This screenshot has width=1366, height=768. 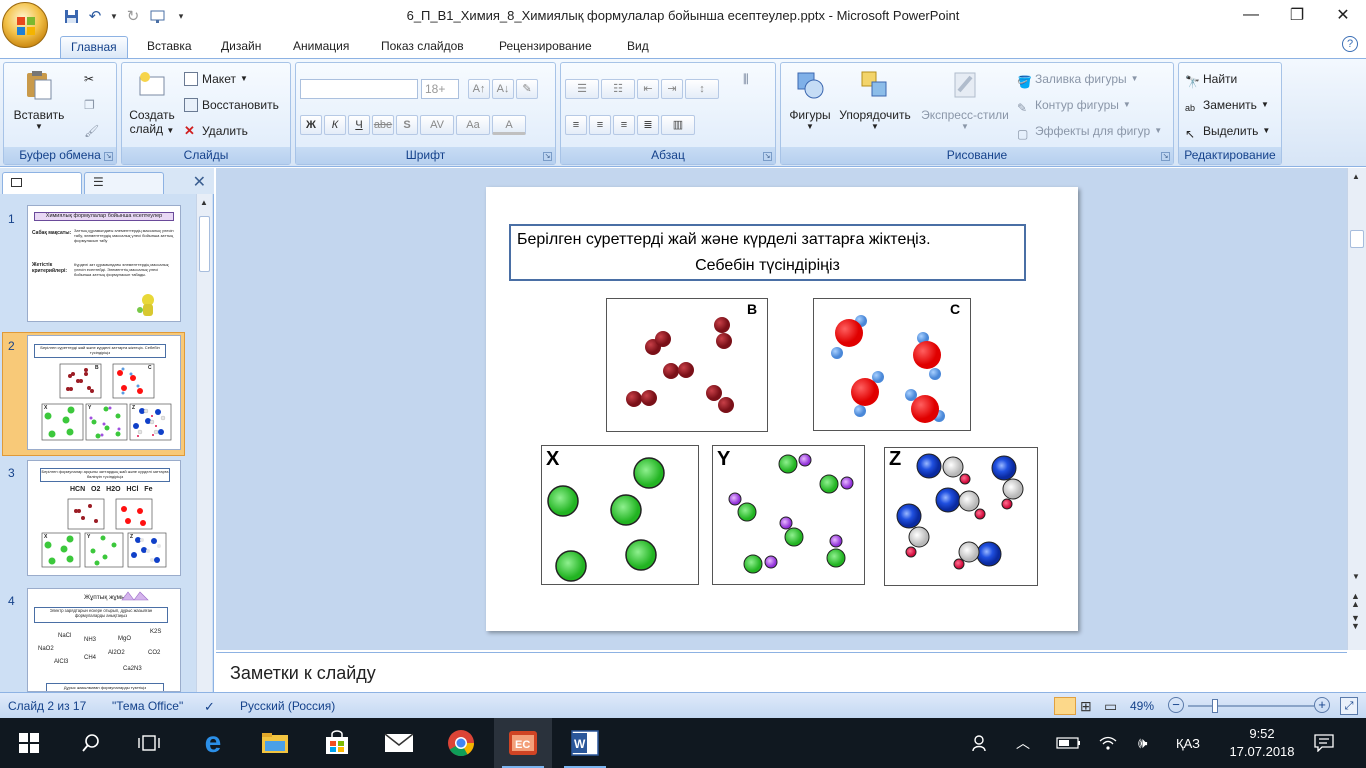 I want to click on sorter-view-icon: ⊞, so click(x=1086, y=706).